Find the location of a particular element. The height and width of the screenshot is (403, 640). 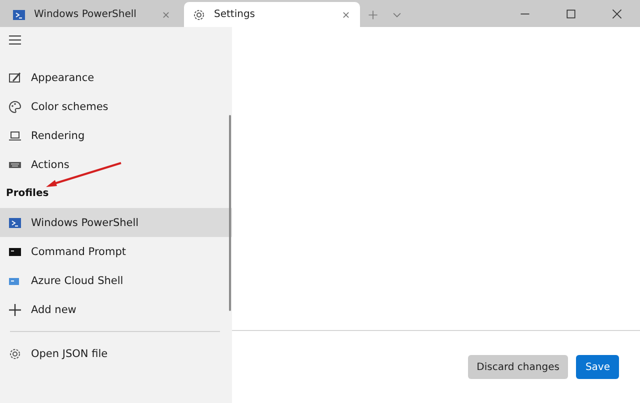

paintbrush-icon is located at coordinates (15, 77).